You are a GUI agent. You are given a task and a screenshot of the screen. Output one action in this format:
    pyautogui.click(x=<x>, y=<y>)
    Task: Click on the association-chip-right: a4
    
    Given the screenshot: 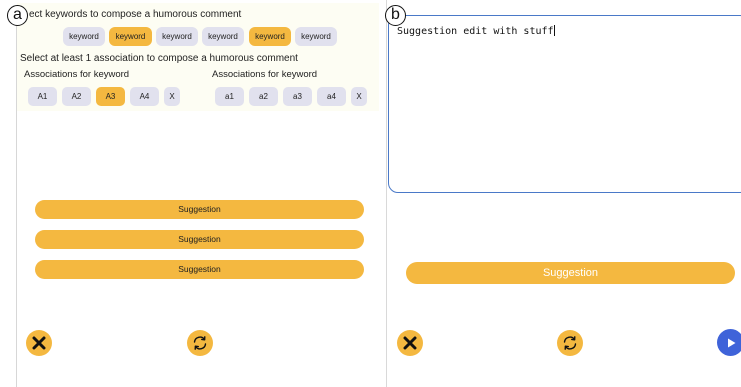 What is the action you would take?
    pyautogui.click(x=331, y=96)
    